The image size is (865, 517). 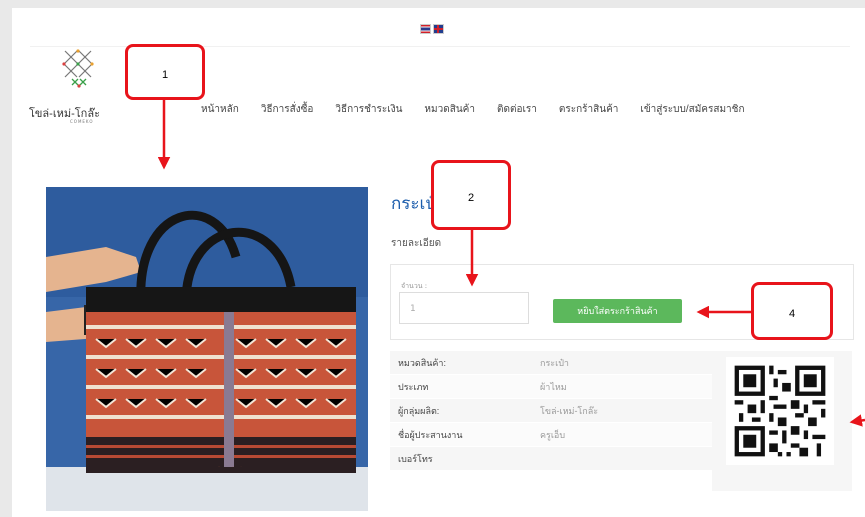 What do you see at coordinates (461, 363) in the screenshot?
I see `info-key: หมวดสินค้า:` at bounding box center [461, 363].